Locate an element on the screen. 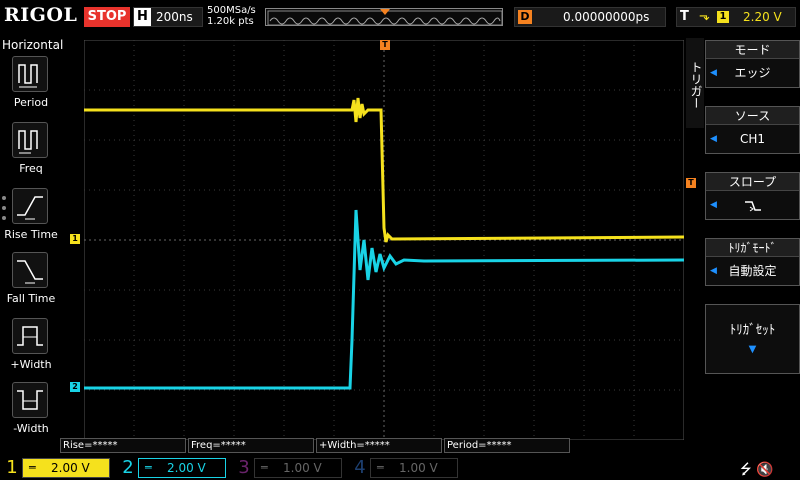 The image size is (800, 480). acquisition-info: 500MSa/s 1.20k pts is located at coordinates (231, 16).